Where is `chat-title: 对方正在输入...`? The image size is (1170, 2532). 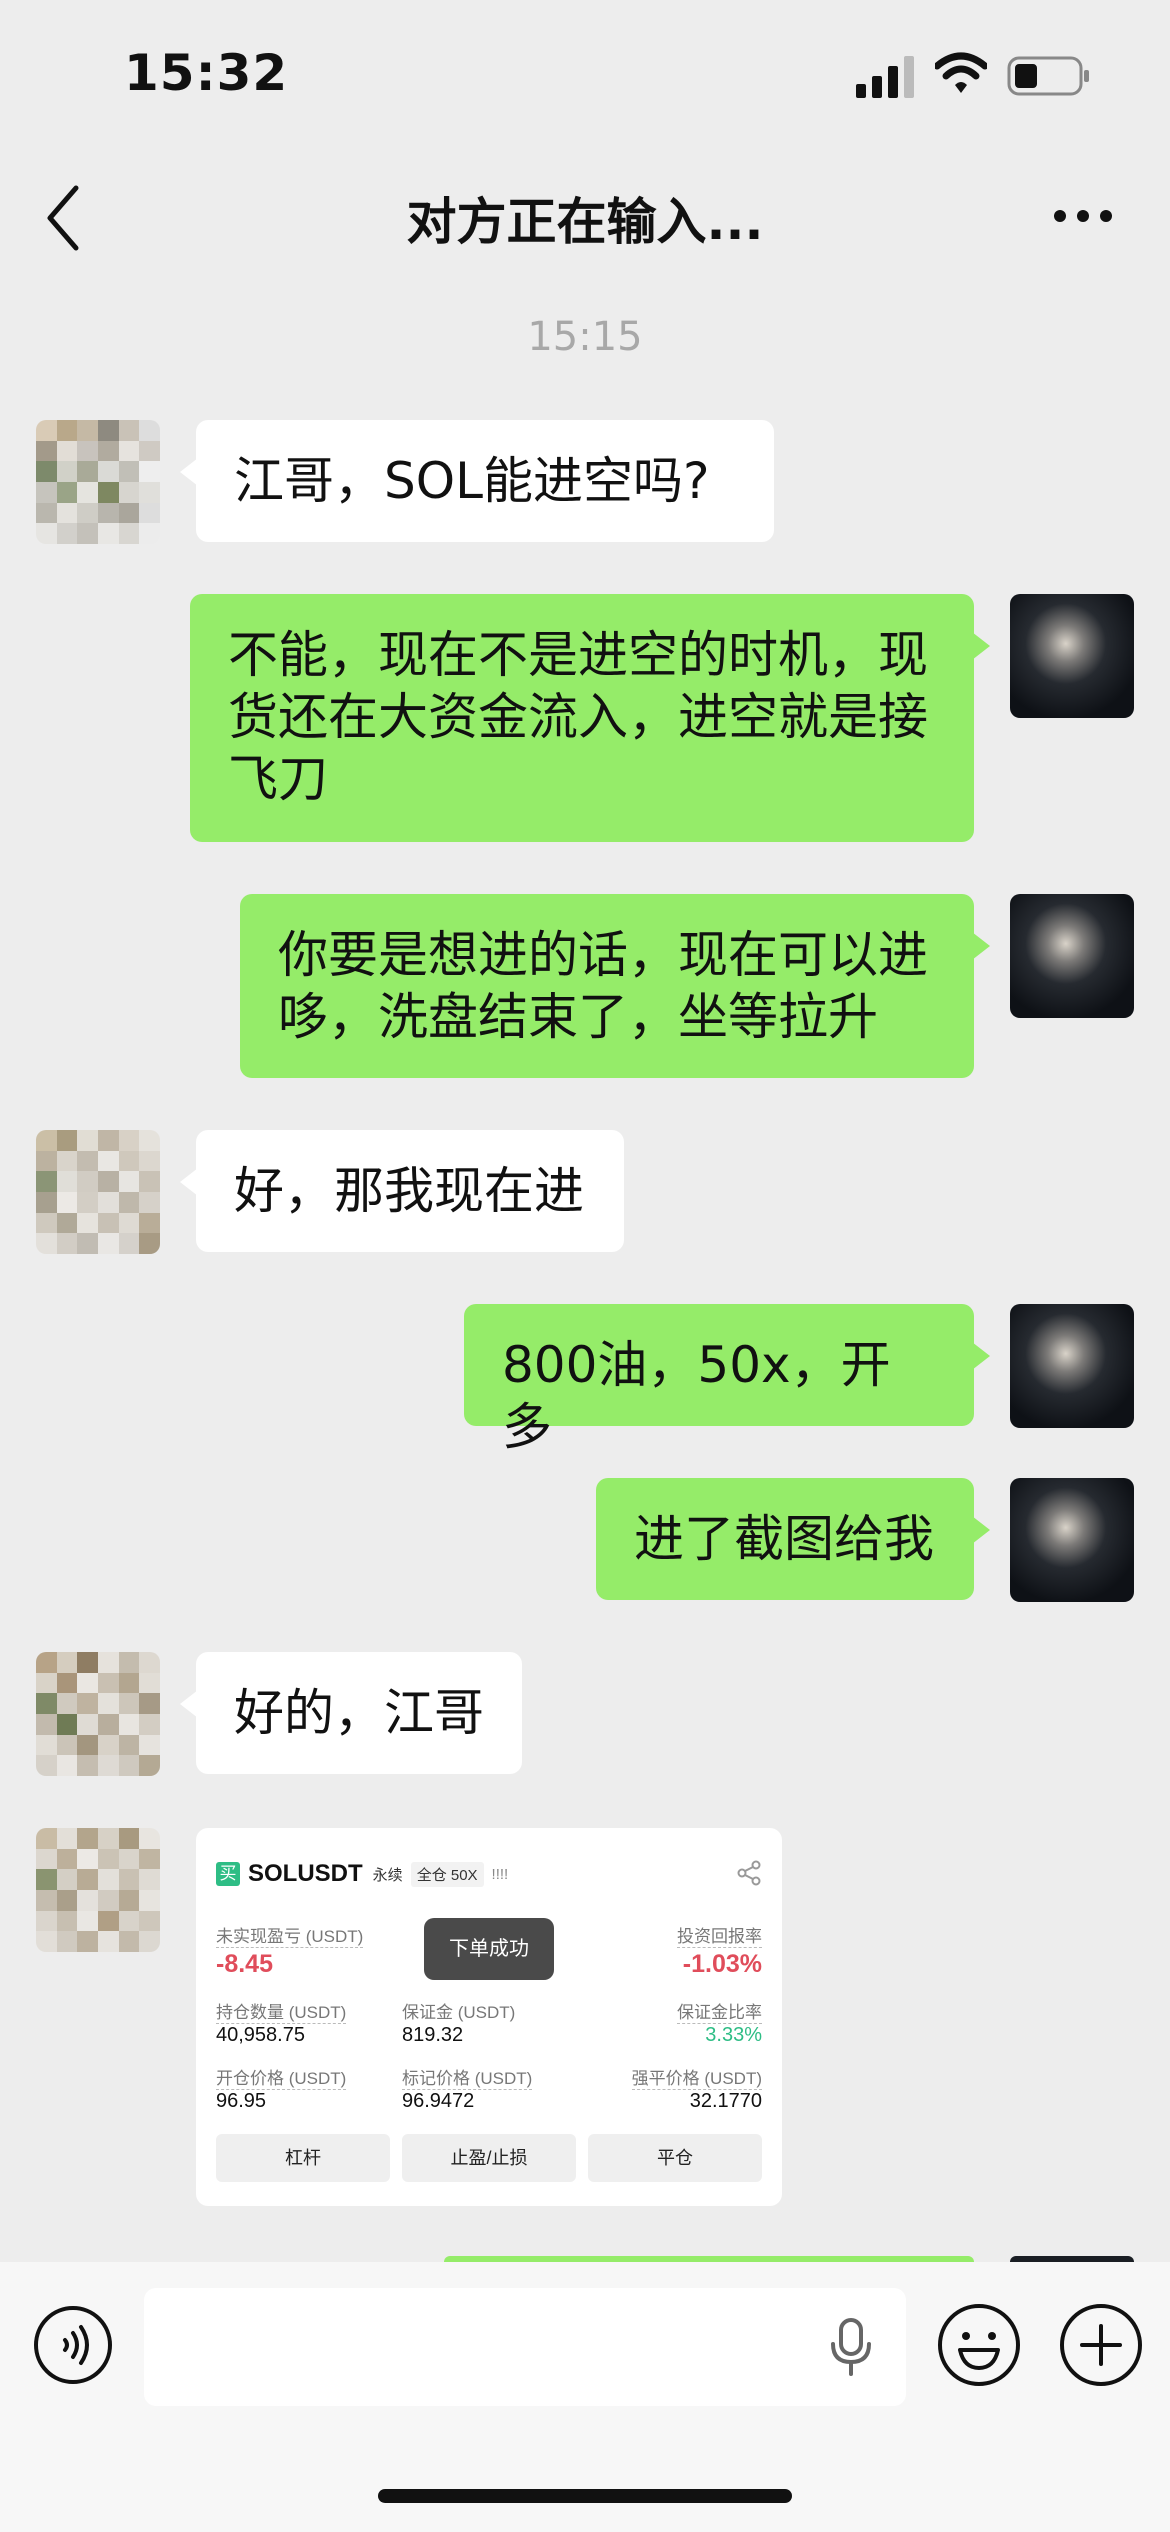 chat-title: 对方正在输入... is located at coordinates (585, 222).